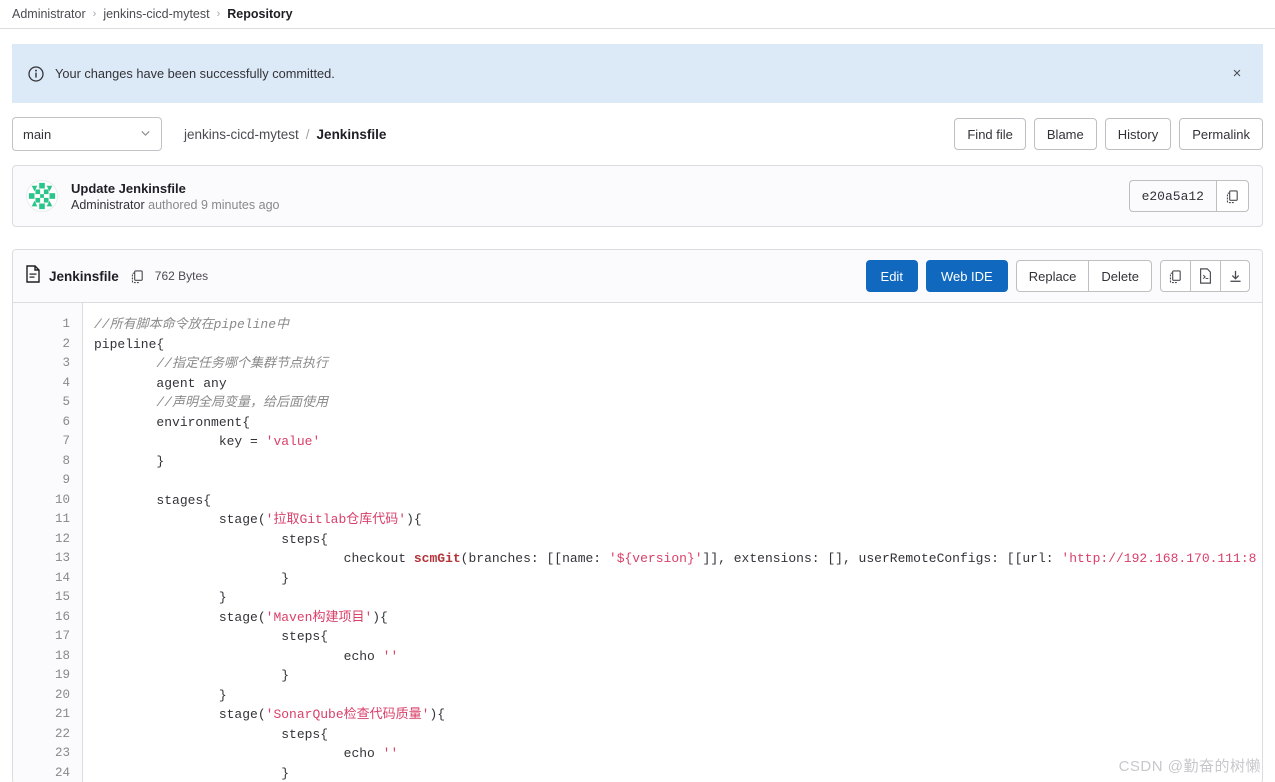  Describe the element at coordinates (258, 519) in the screenshot. I see `code-line: stage('拉取Gitlab仓库代码'){` at that location.